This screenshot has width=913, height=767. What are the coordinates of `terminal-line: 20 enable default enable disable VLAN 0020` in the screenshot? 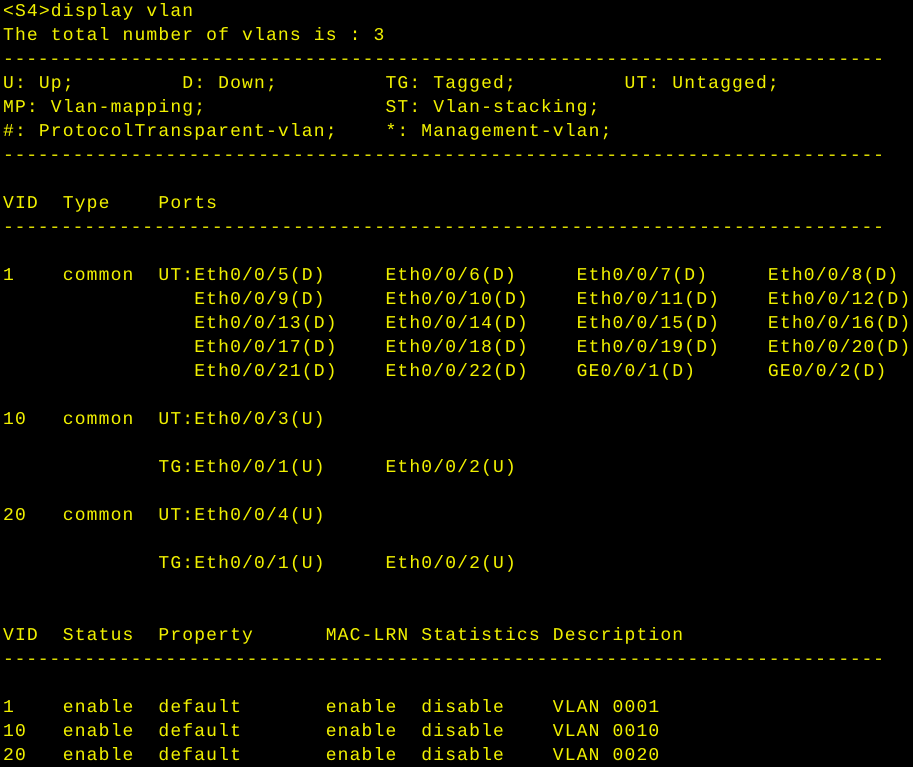 It's located at (331, 756).